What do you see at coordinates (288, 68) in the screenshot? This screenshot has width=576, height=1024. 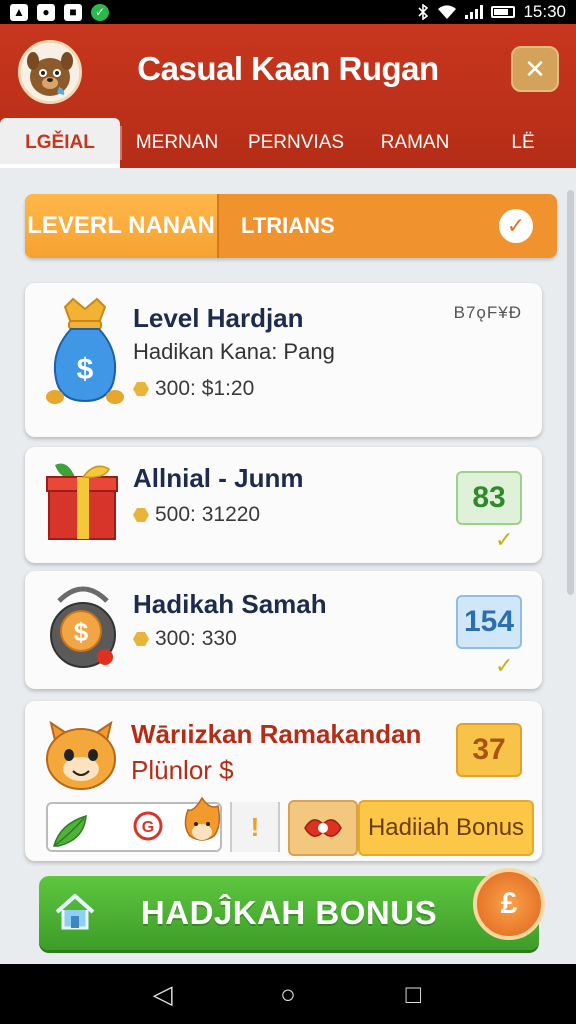 I see `app-title: Casual Kaan Rugan` at bounding box center [288, 68].